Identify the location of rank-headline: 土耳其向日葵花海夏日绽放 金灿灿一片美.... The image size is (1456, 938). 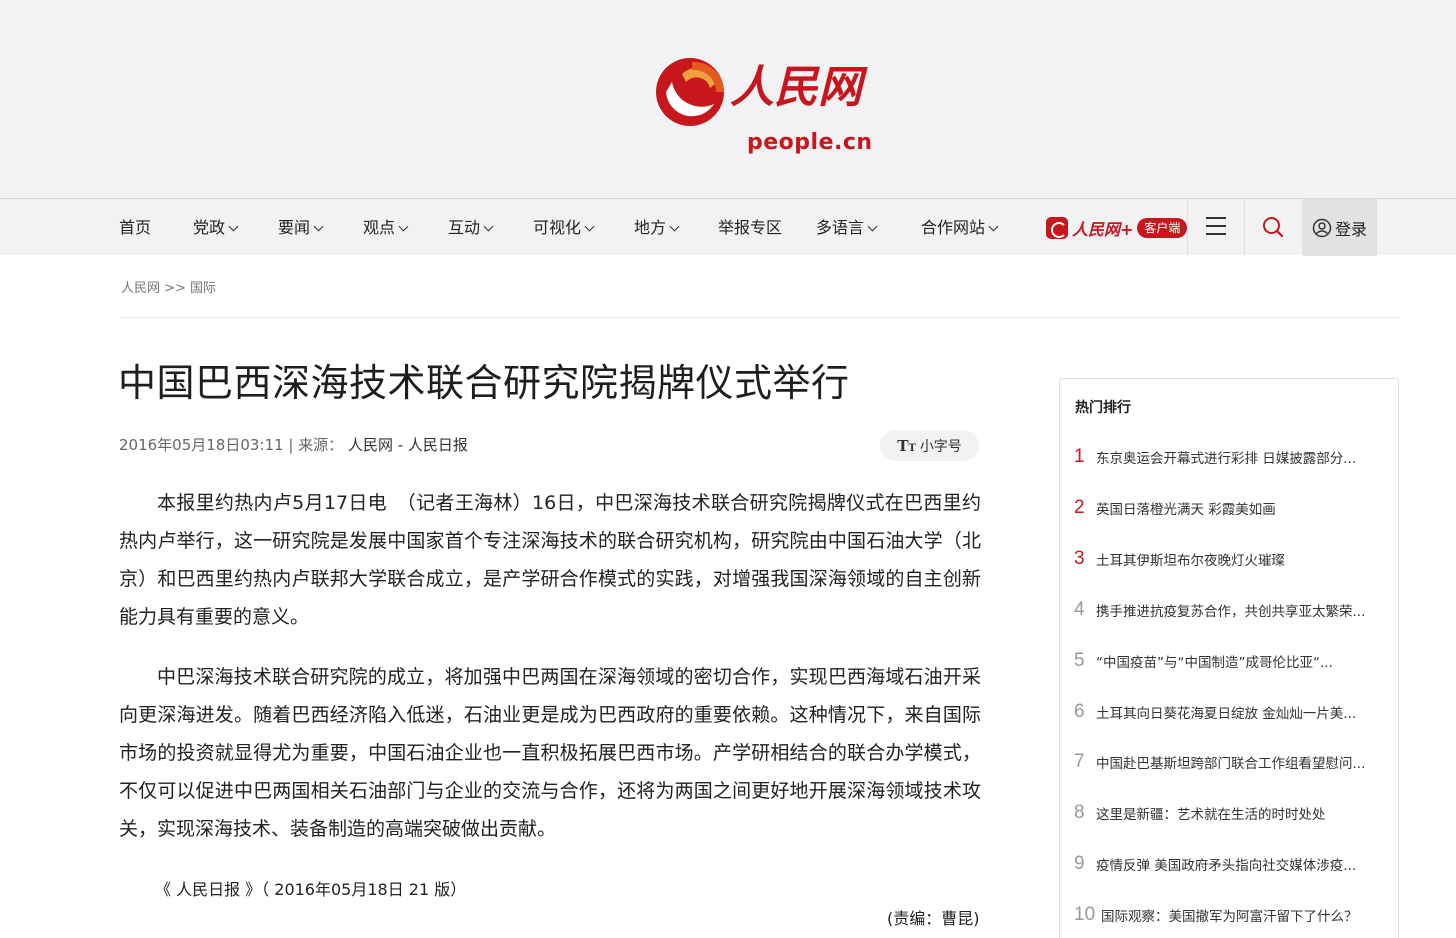
(1226, 714).